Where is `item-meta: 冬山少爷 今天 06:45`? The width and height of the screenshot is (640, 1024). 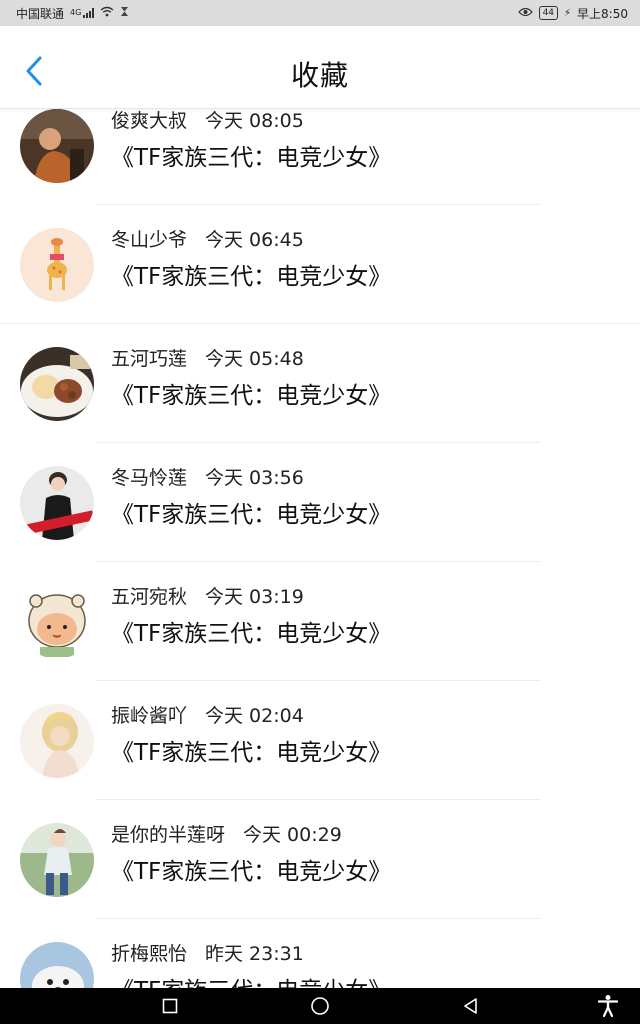 item-meta: 冬山少爷 今天 06:45 is located at coordinates (207, 238).